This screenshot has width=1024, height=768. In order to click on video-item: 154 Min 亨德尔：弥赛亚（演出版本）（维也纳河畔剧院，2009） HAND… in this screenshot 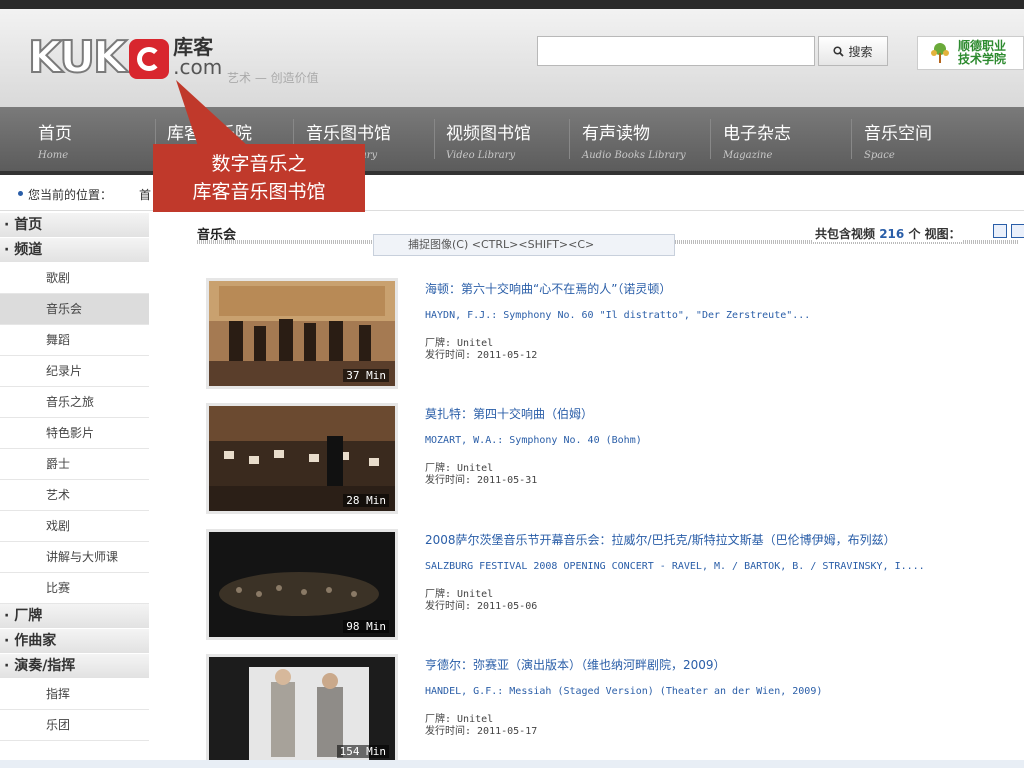, I will do `click(606, 709)`.